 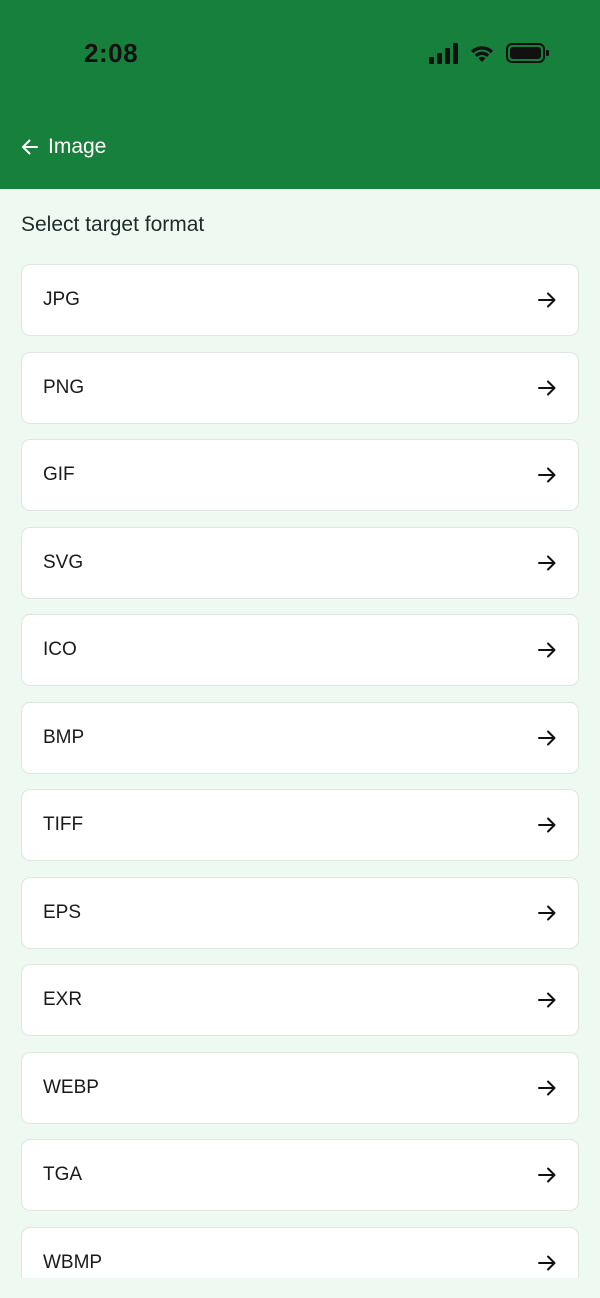 I want to click on app-header: 2:08 Image, so click(x=300, y=94).